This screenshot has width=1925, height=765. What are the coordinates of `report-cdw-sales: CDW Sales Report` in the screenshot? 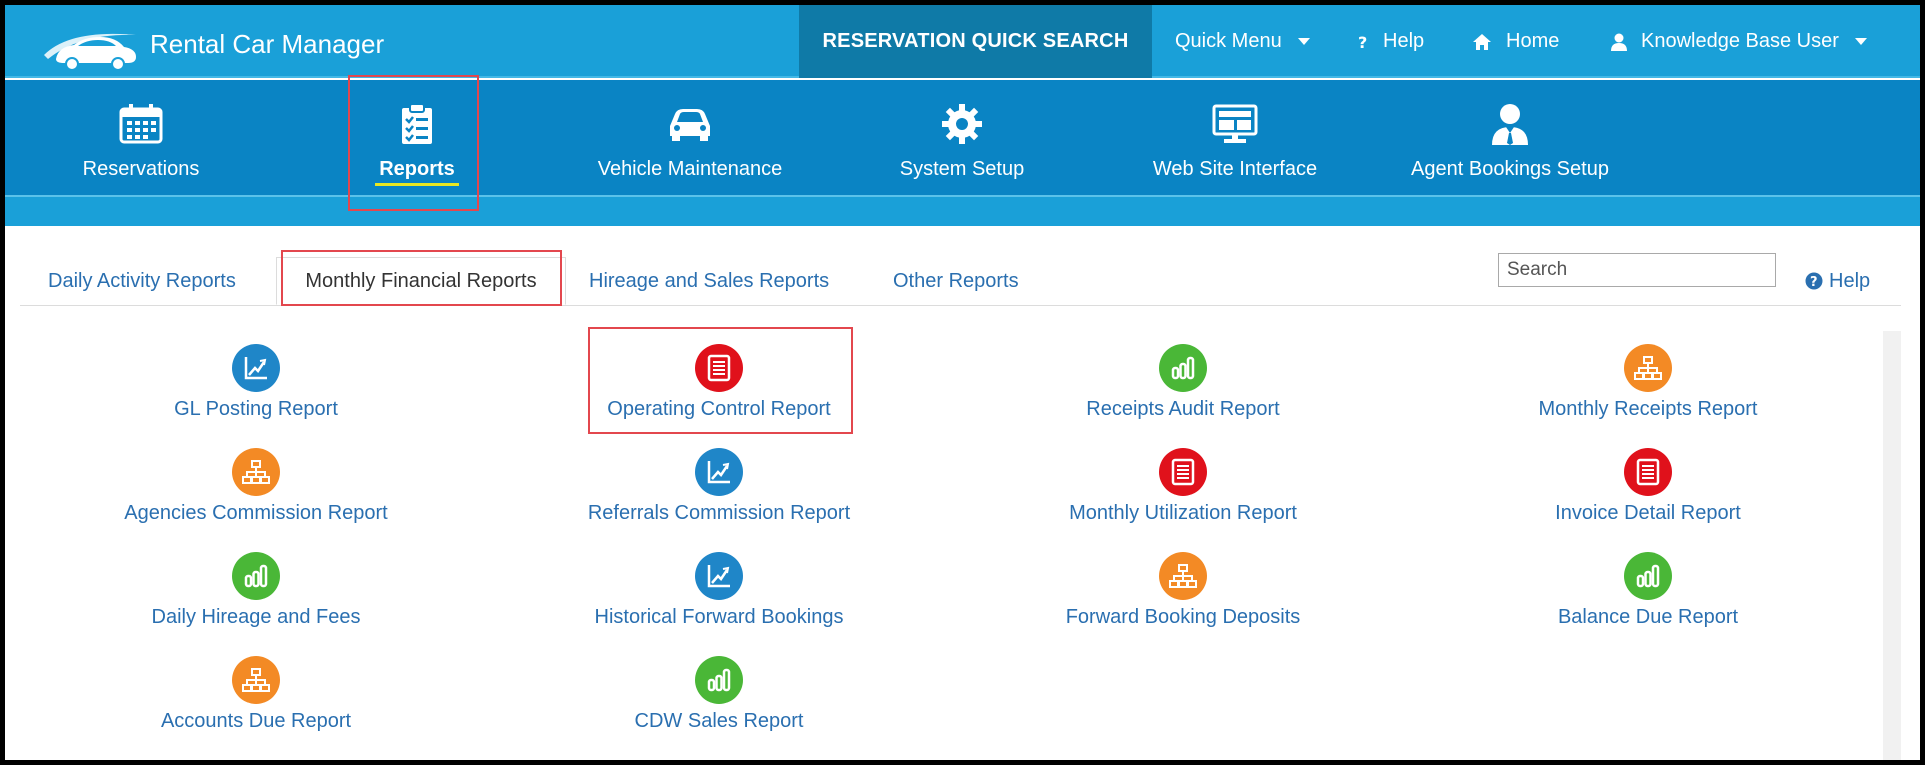 It's located at (719, 694).